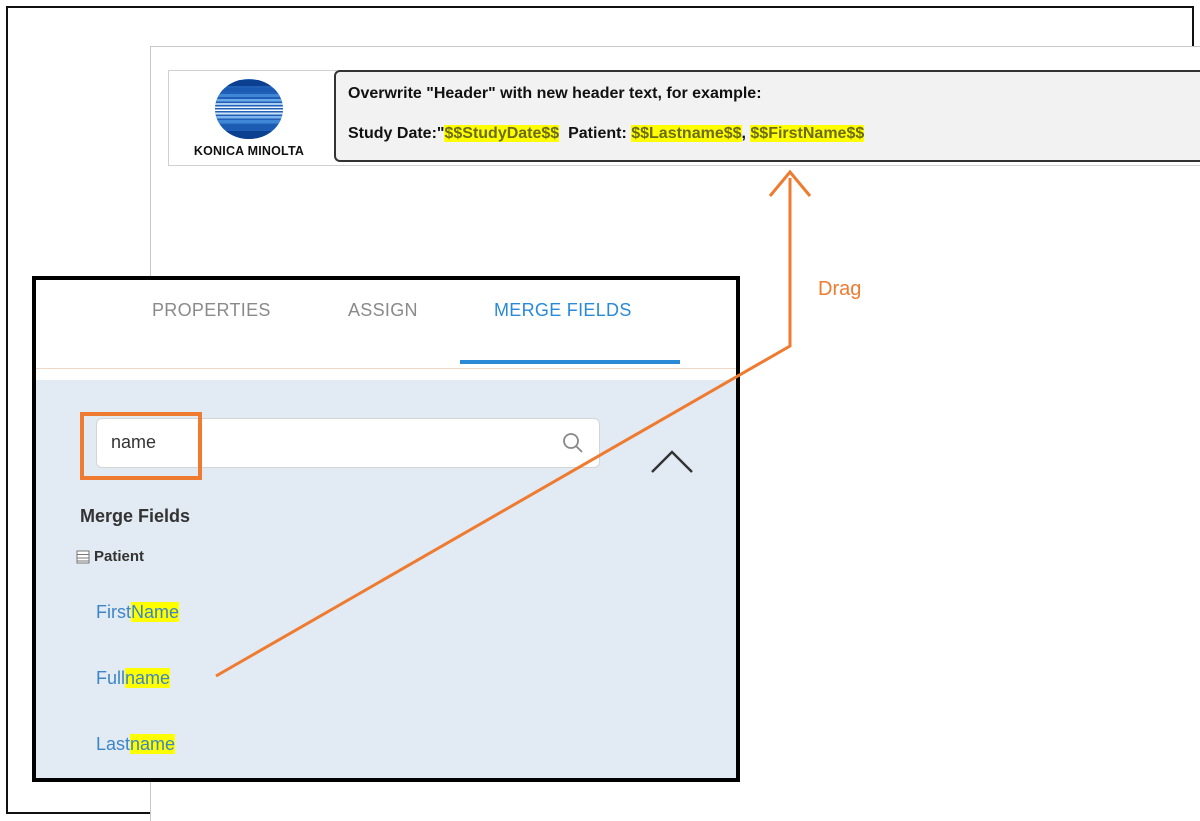  What do you see at coordinates (113, 612) in the screenshot?
I see `field-prefix: First` at bounding box center [113, 612].